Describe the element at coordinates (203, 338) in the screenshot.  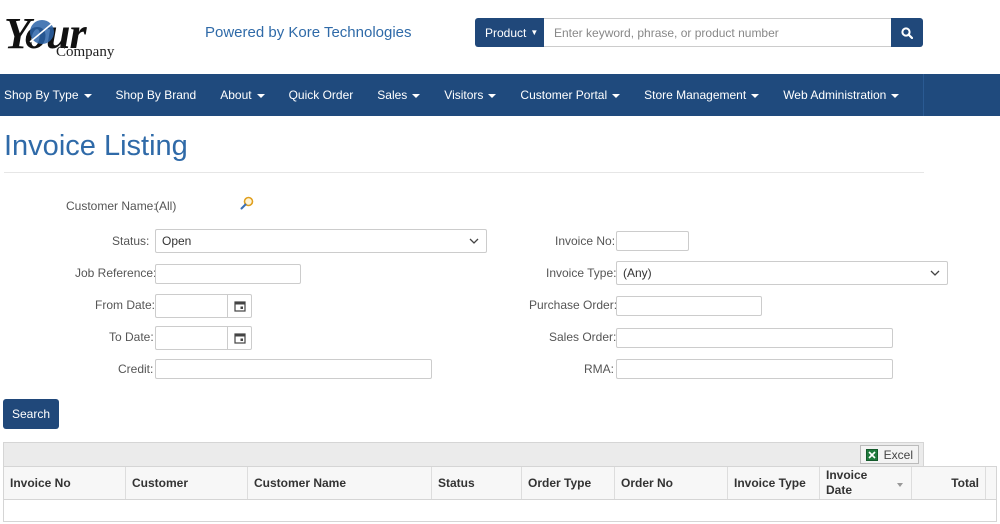
I see `to-date-field` at that location.